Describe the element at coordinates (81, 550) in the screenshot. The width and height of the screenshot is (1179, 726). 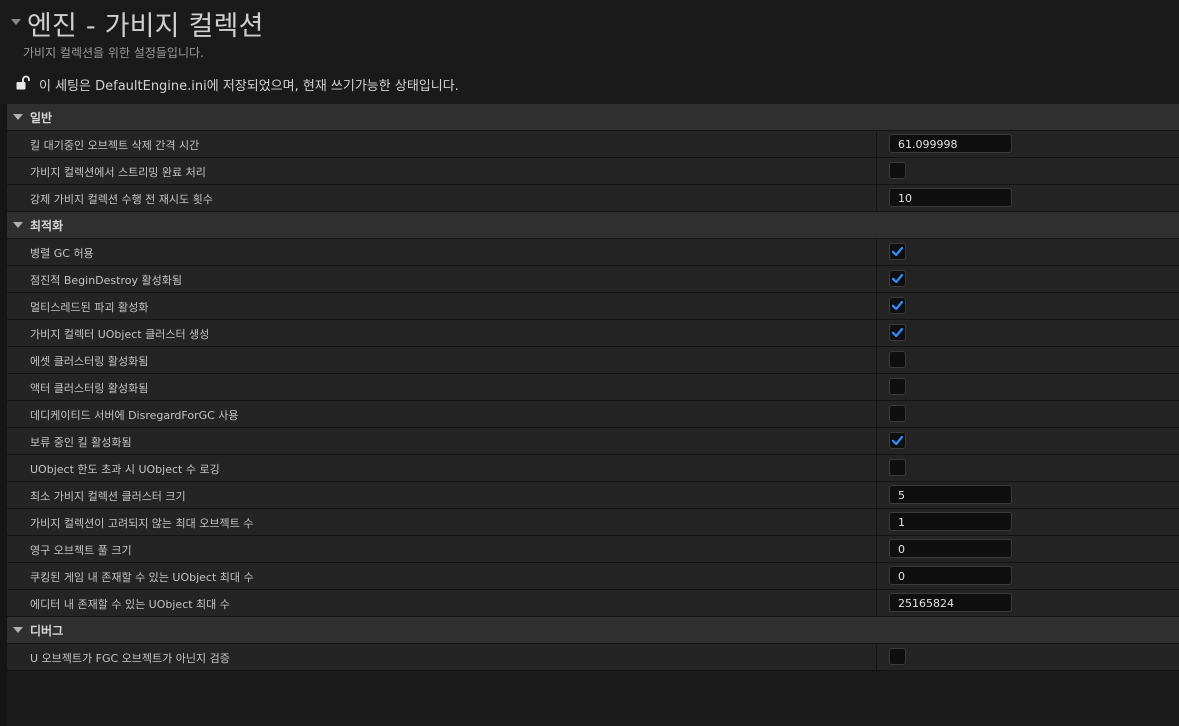
I see `setting-label: 영구 오브젝트 풀 크기` at that location.